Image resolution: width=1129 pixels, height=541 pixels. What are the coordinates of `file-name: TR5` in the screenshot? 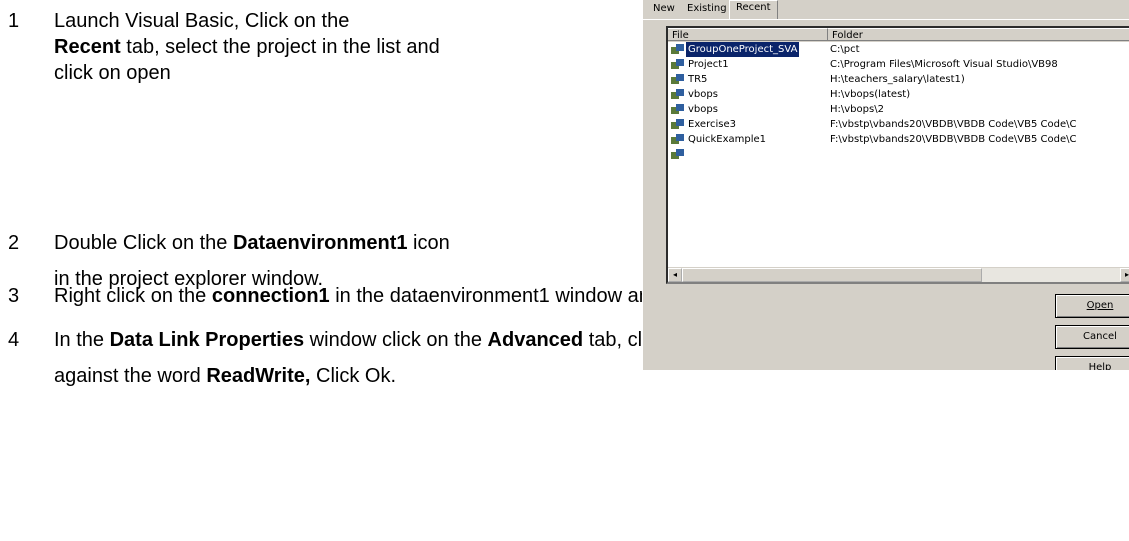 It's located at (698, 79).